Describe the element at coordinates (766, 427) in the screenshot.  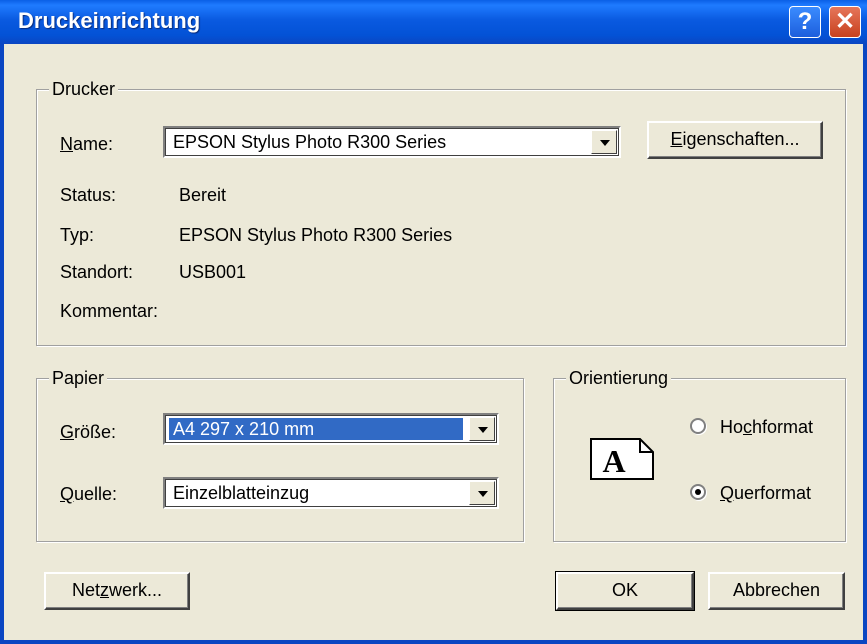
I see `portrait-label: Hochformat` at that location.